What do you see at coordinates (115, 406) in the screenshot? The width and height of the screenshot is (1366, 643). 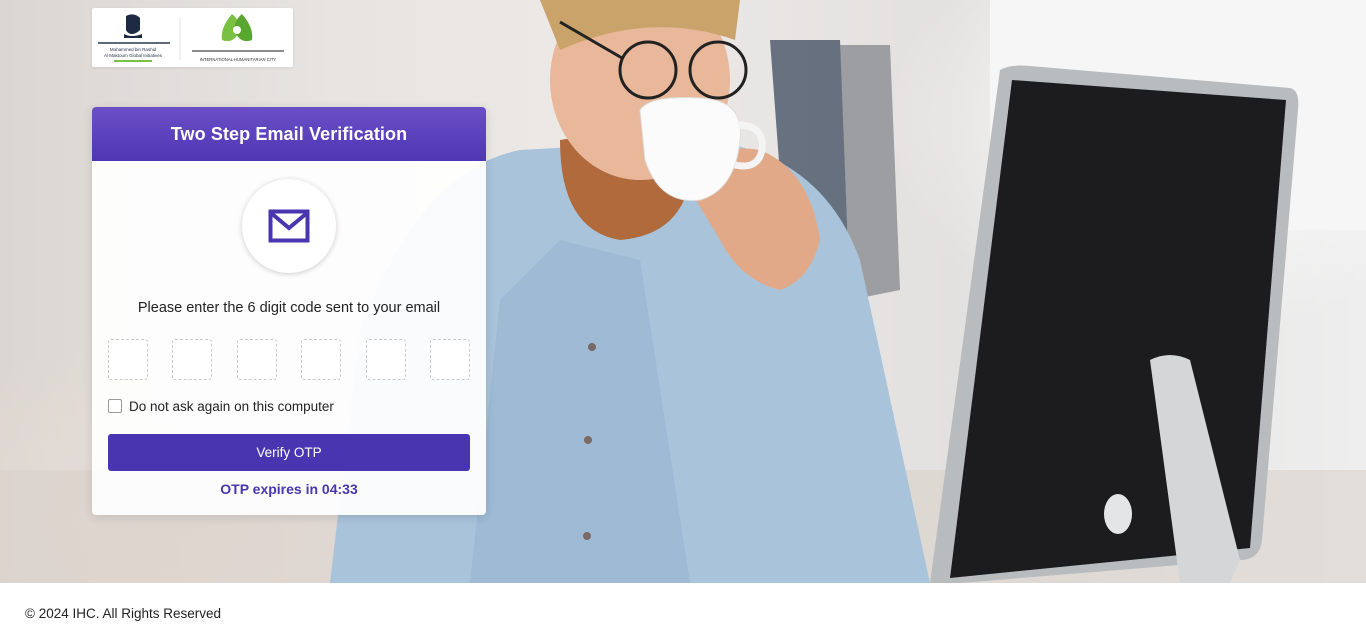 I see `remember-checkbox` at bounding box center [115, 406].